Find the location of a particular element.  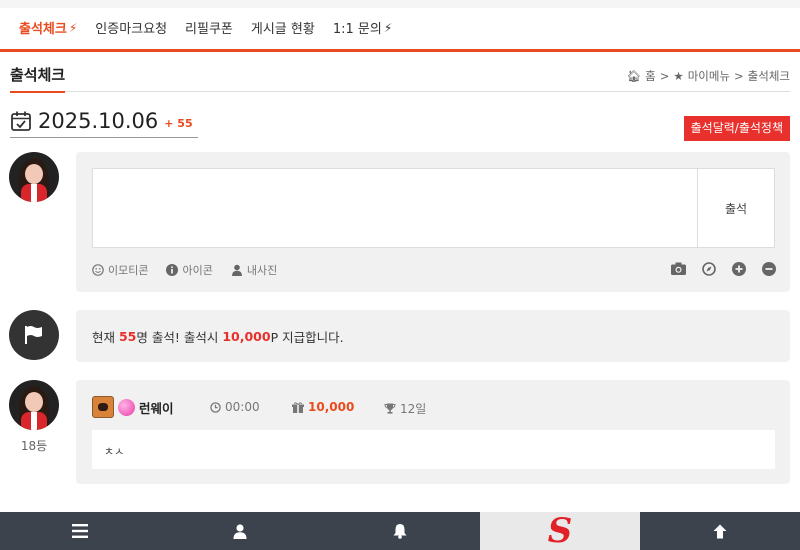

page-title: 출석체크 is located at coordinates (38, 78).